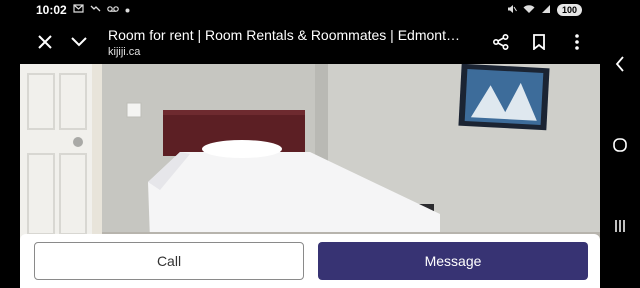  I want to click on call-button: Call, so click(169, 261).